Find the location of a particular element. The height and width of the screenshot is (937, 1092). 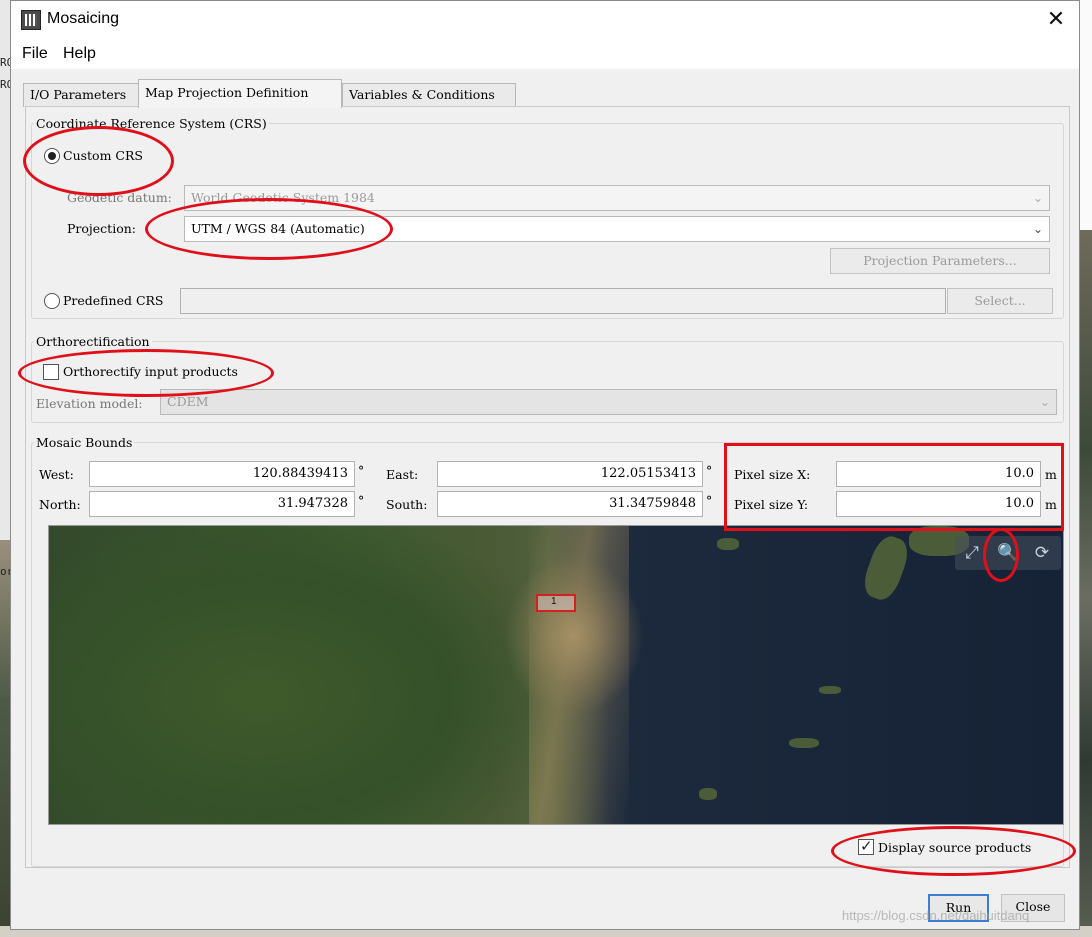

source-product-footprint: 1 is located at coordinates (556, 603).